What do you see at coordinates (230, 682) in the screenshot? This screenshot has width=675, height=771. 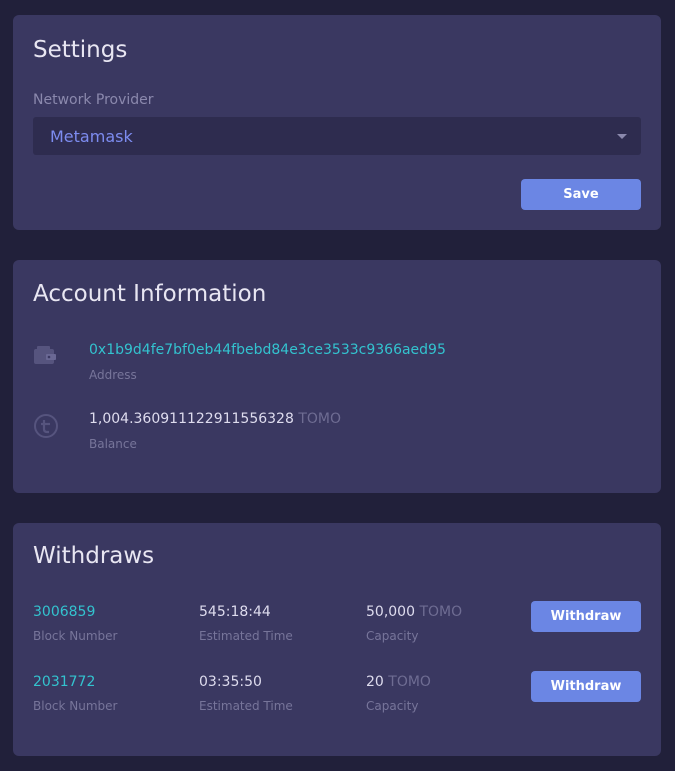 I see `estimated-time: 03:35:50` at bounding box center [230, 682].